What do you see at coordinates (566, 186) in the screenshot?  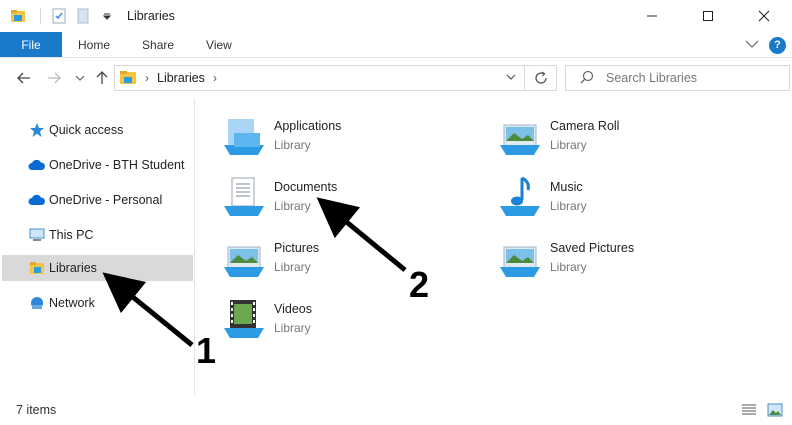 I see `library-name: Music` at bounding box center [566, 186].